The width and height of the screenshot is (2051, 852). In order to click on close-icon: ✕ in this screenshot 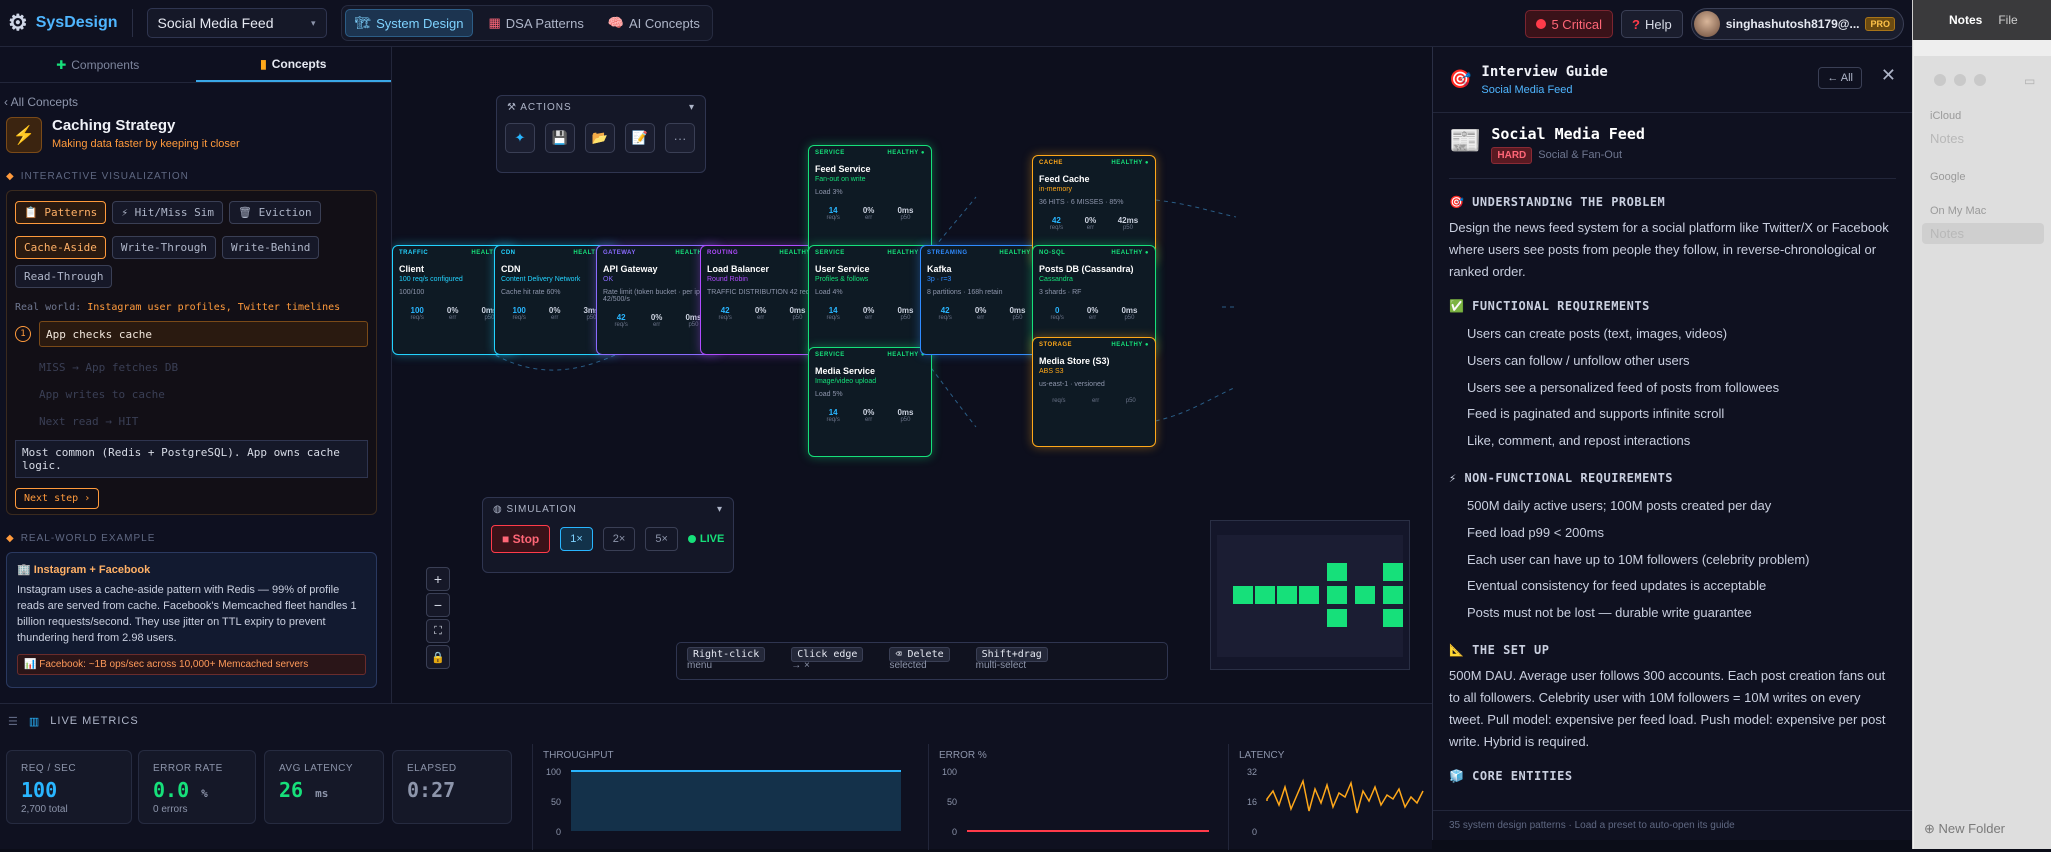, I will do `click(1888, 75)`.